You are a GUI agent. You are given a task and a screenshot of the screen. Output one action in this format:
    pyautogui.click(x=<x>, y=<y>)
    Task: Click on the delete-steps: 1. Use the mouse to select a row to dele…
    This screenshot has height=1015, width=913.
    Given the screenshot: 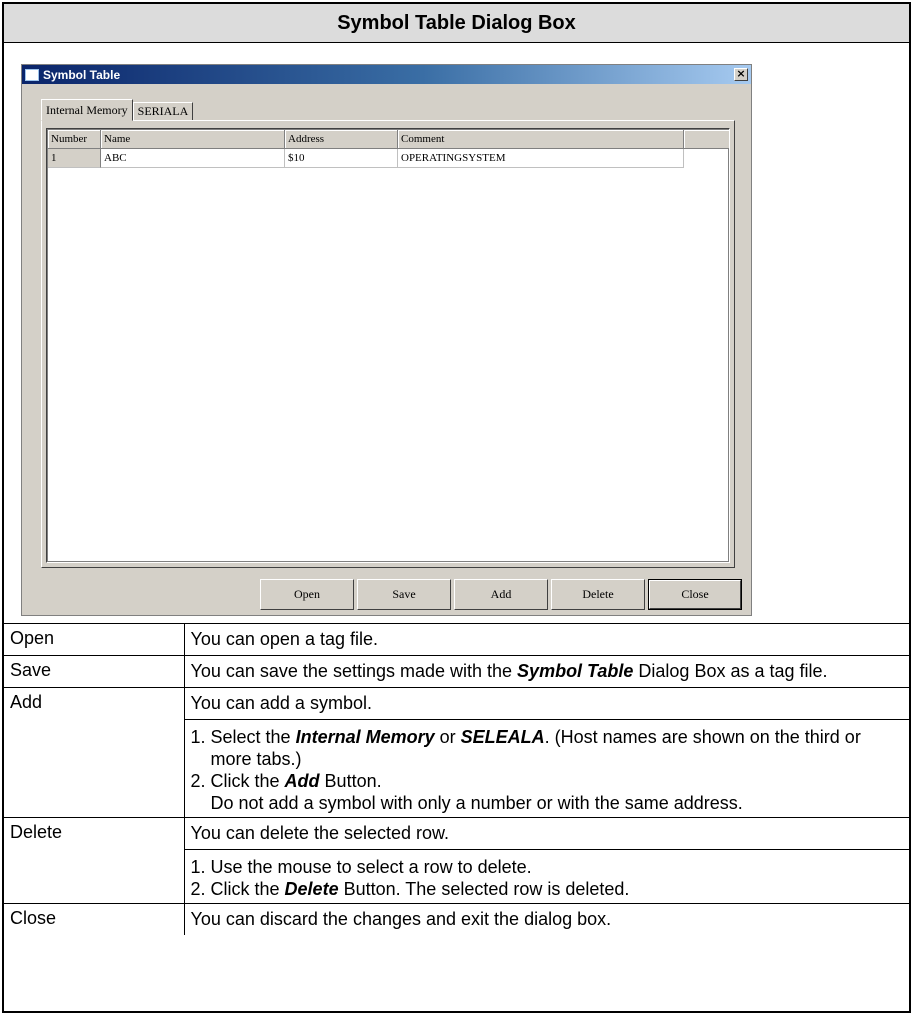 What is the action you would take?
    pyautogui.click(x=546, y=876)
    